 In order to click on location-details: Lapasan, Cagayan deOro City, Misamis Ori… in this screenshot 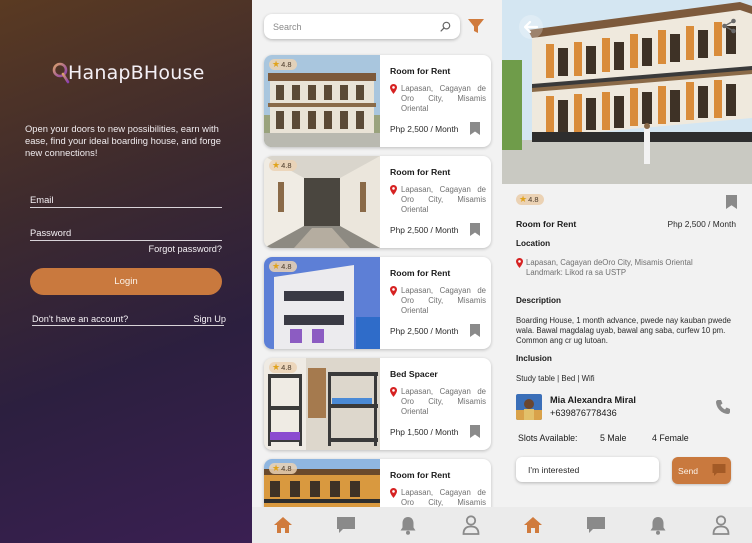, I will do `click(627, 268)`.